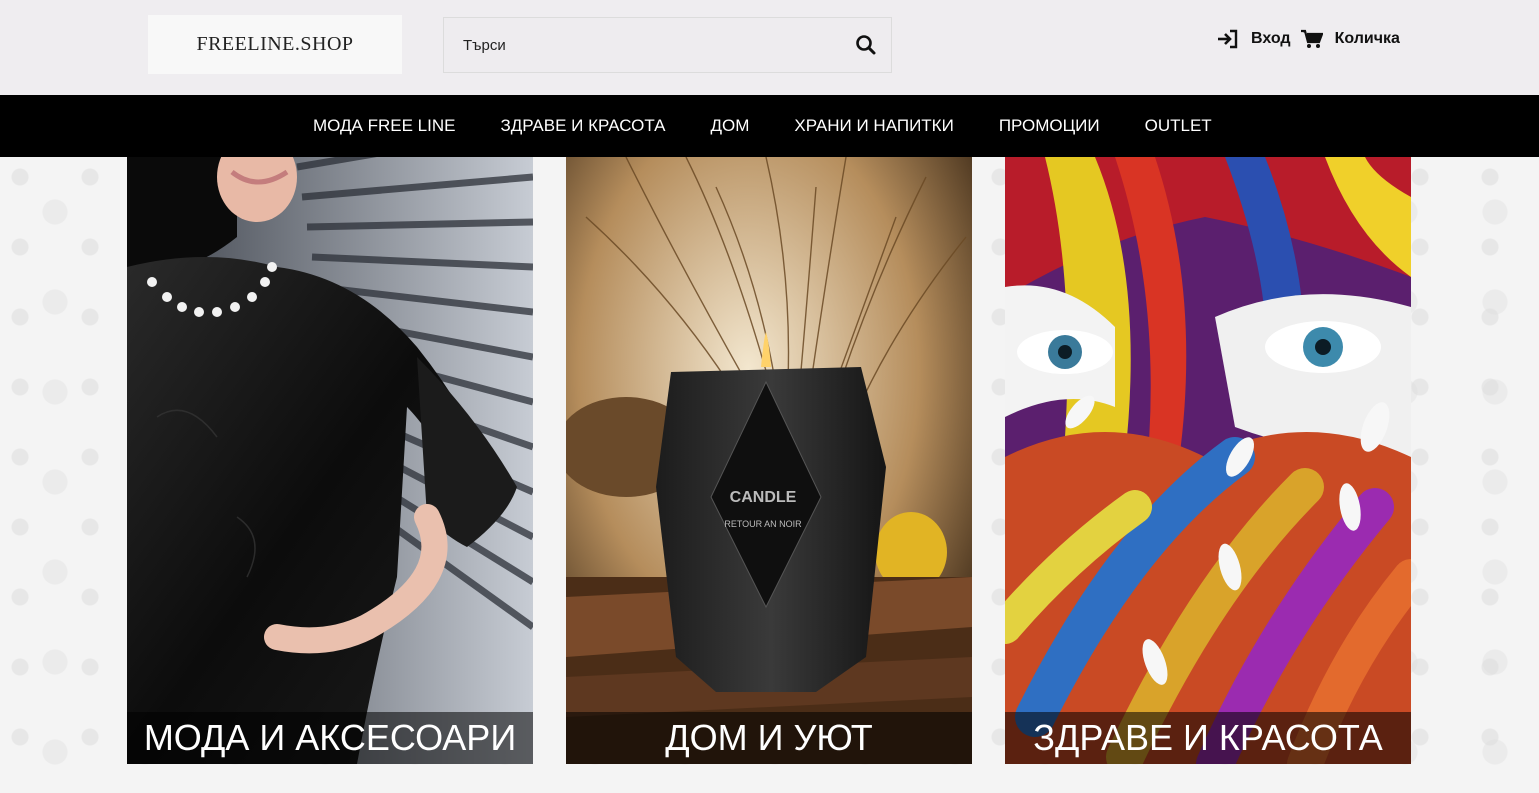 Image resolution: width=1539 pixels, height=793 pixels. I want to click on search-button, so click(866, 45).